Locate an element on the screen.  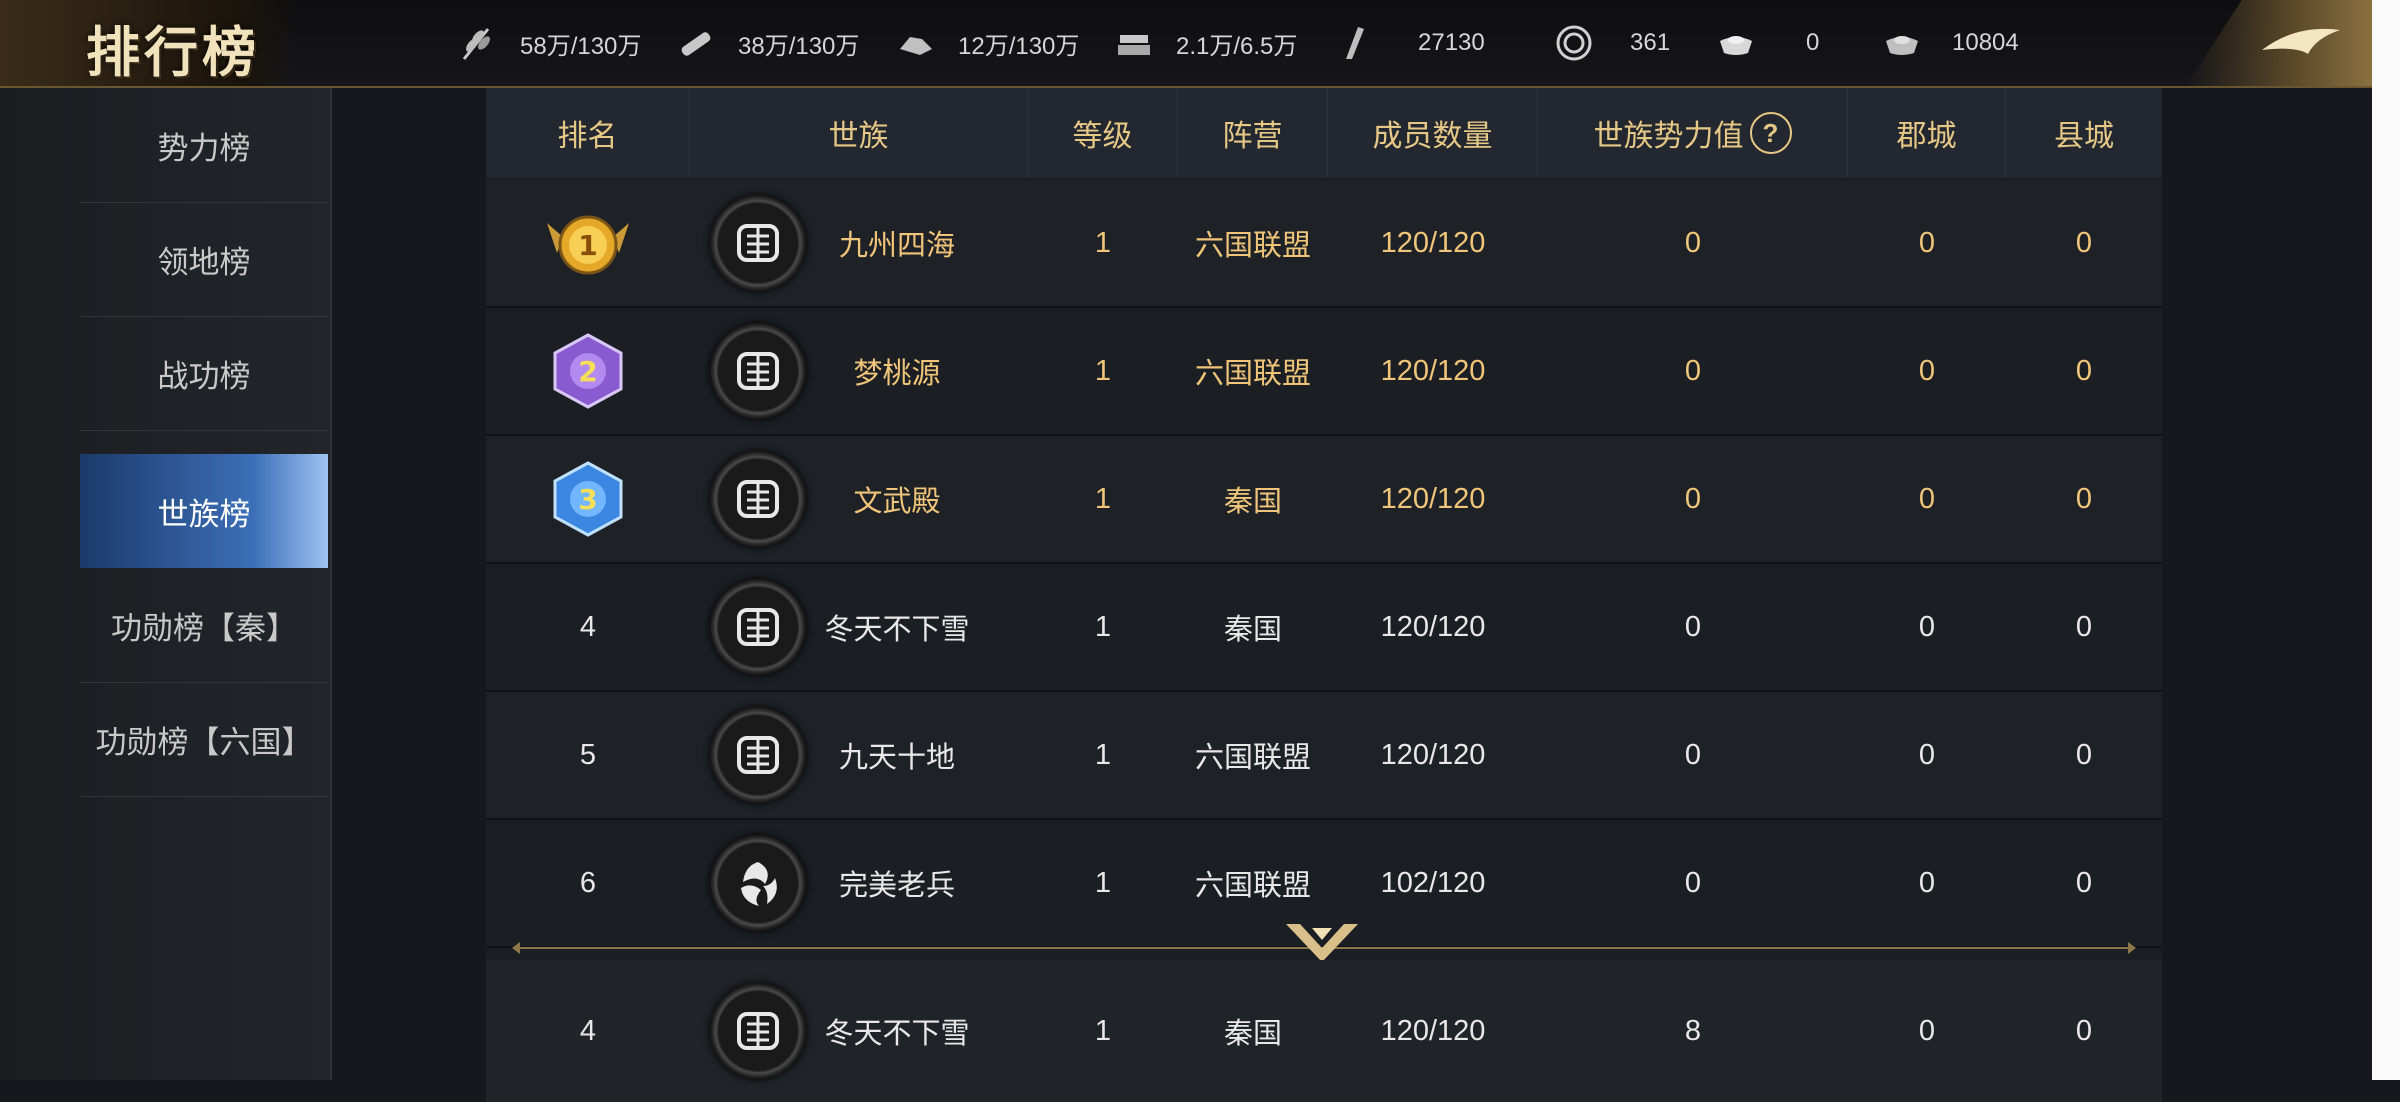
sidebar-item-clan: 世族榜 is located at coordinates (204, 511).